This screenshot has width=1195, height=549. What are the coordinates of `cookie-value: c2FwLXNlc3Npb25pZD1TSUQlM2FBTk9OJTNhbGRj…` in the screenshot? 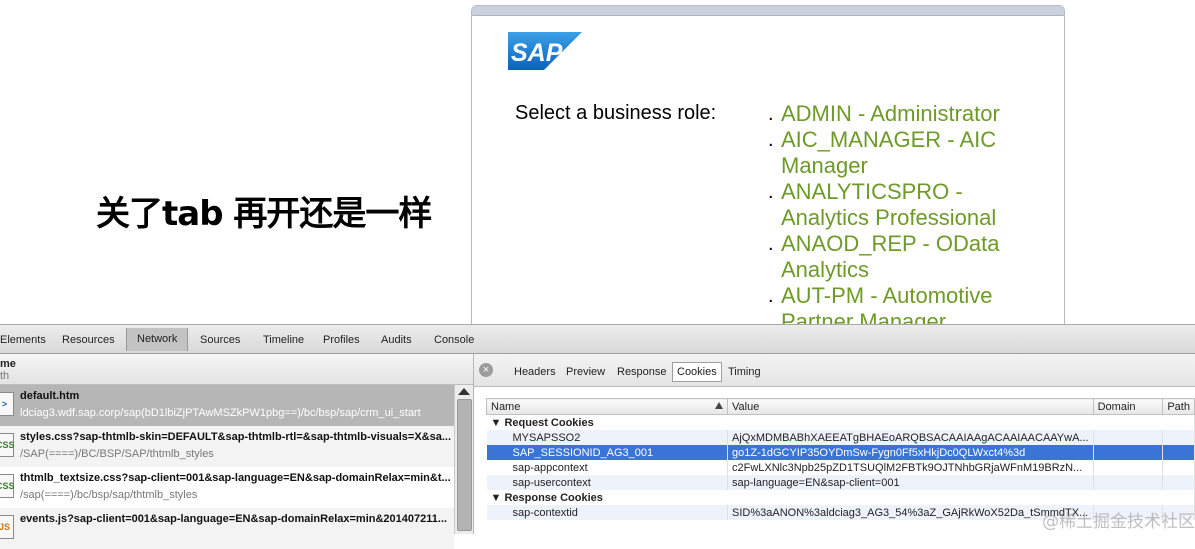 It's located at (910, 467).